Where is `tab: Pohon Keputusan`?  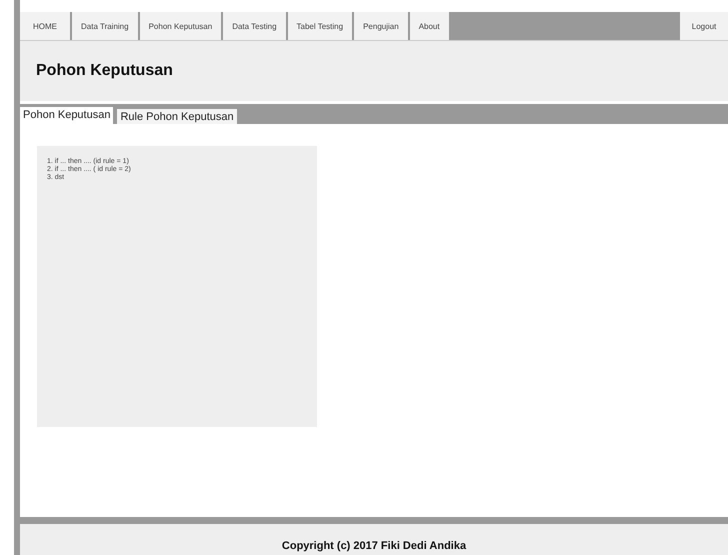
tab: Pohon Keputusan is located at coordinates (67, 115).